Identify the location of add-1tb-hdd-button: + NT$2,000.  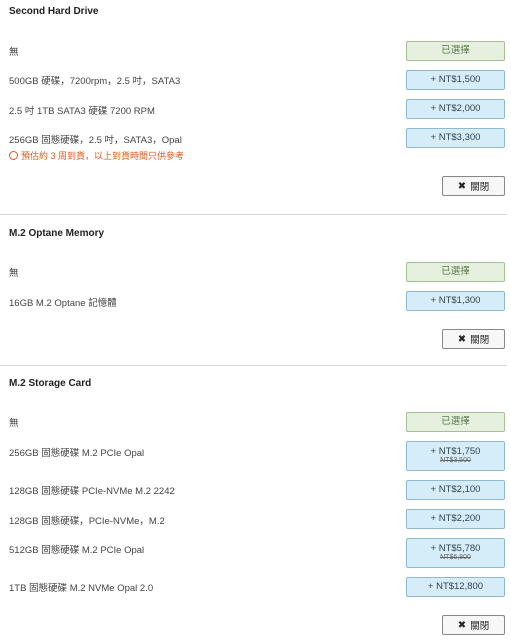
(455, 109).